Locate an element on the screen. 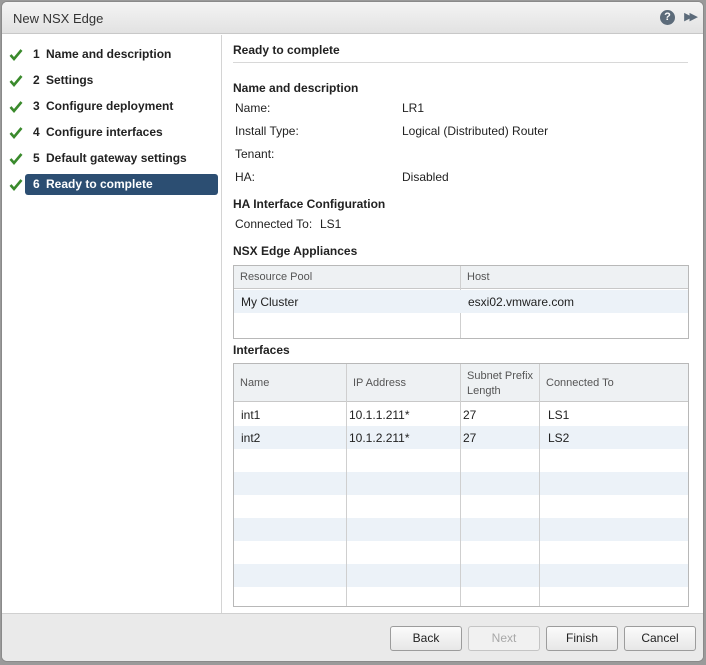 Image resolution: width=706 pixels, height=665 pixels. step-label: Default gateway settings is located at coordinates (116, 158).